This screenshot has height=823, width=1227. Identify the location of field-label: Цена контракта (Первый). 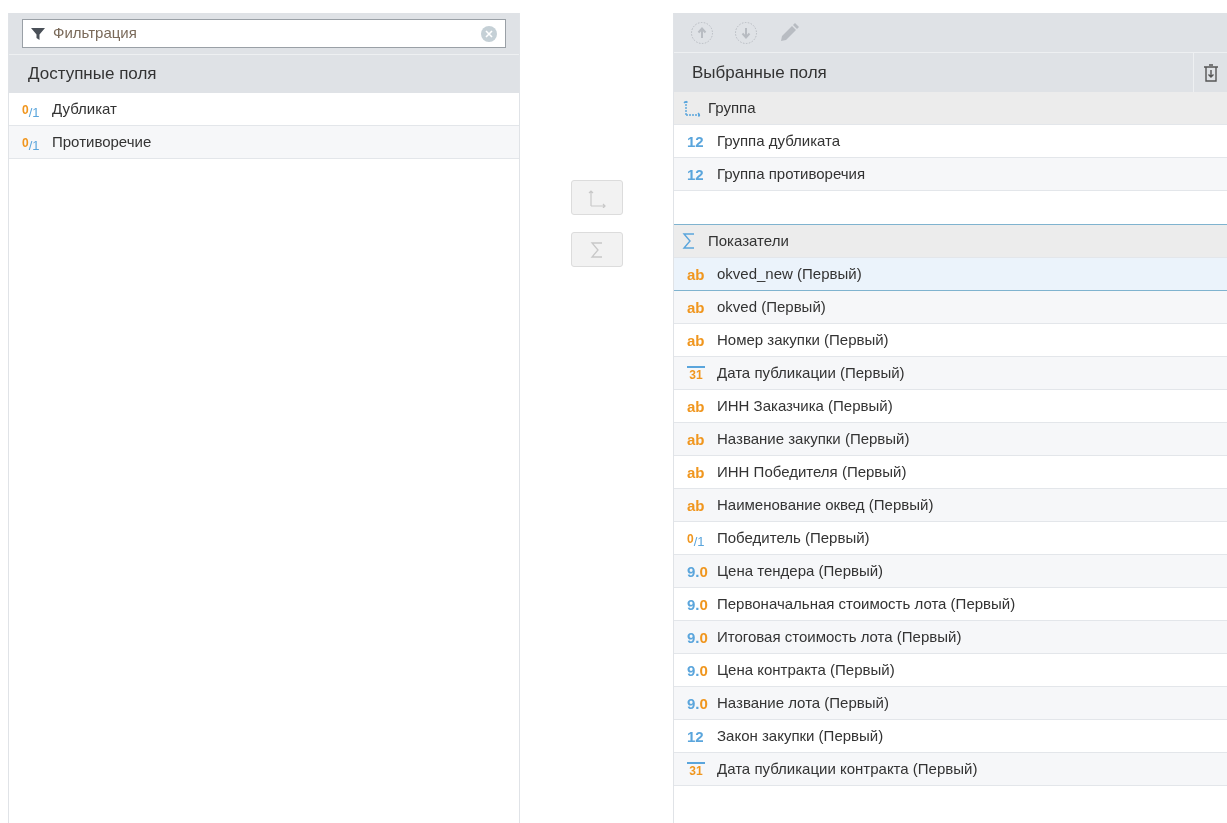
(806, 669).